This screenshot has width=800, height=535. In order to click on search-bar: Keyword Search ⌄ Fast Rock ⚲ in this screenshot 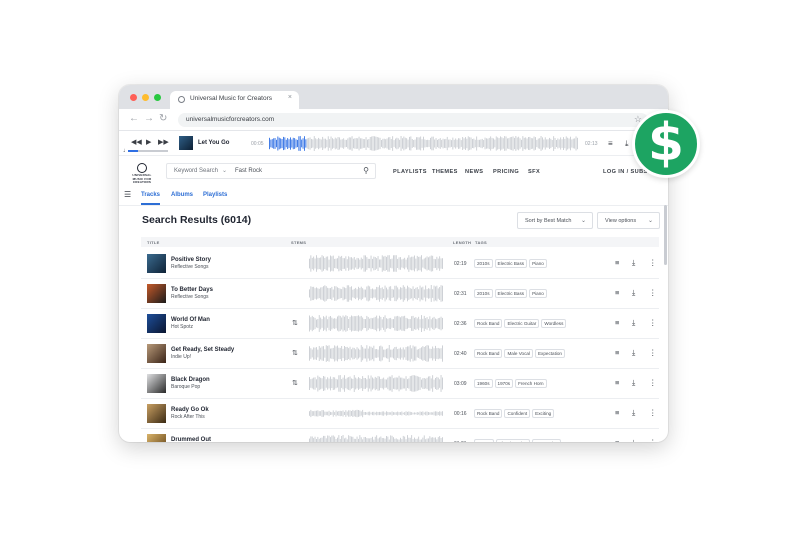, I will do `click(271, 171)`.